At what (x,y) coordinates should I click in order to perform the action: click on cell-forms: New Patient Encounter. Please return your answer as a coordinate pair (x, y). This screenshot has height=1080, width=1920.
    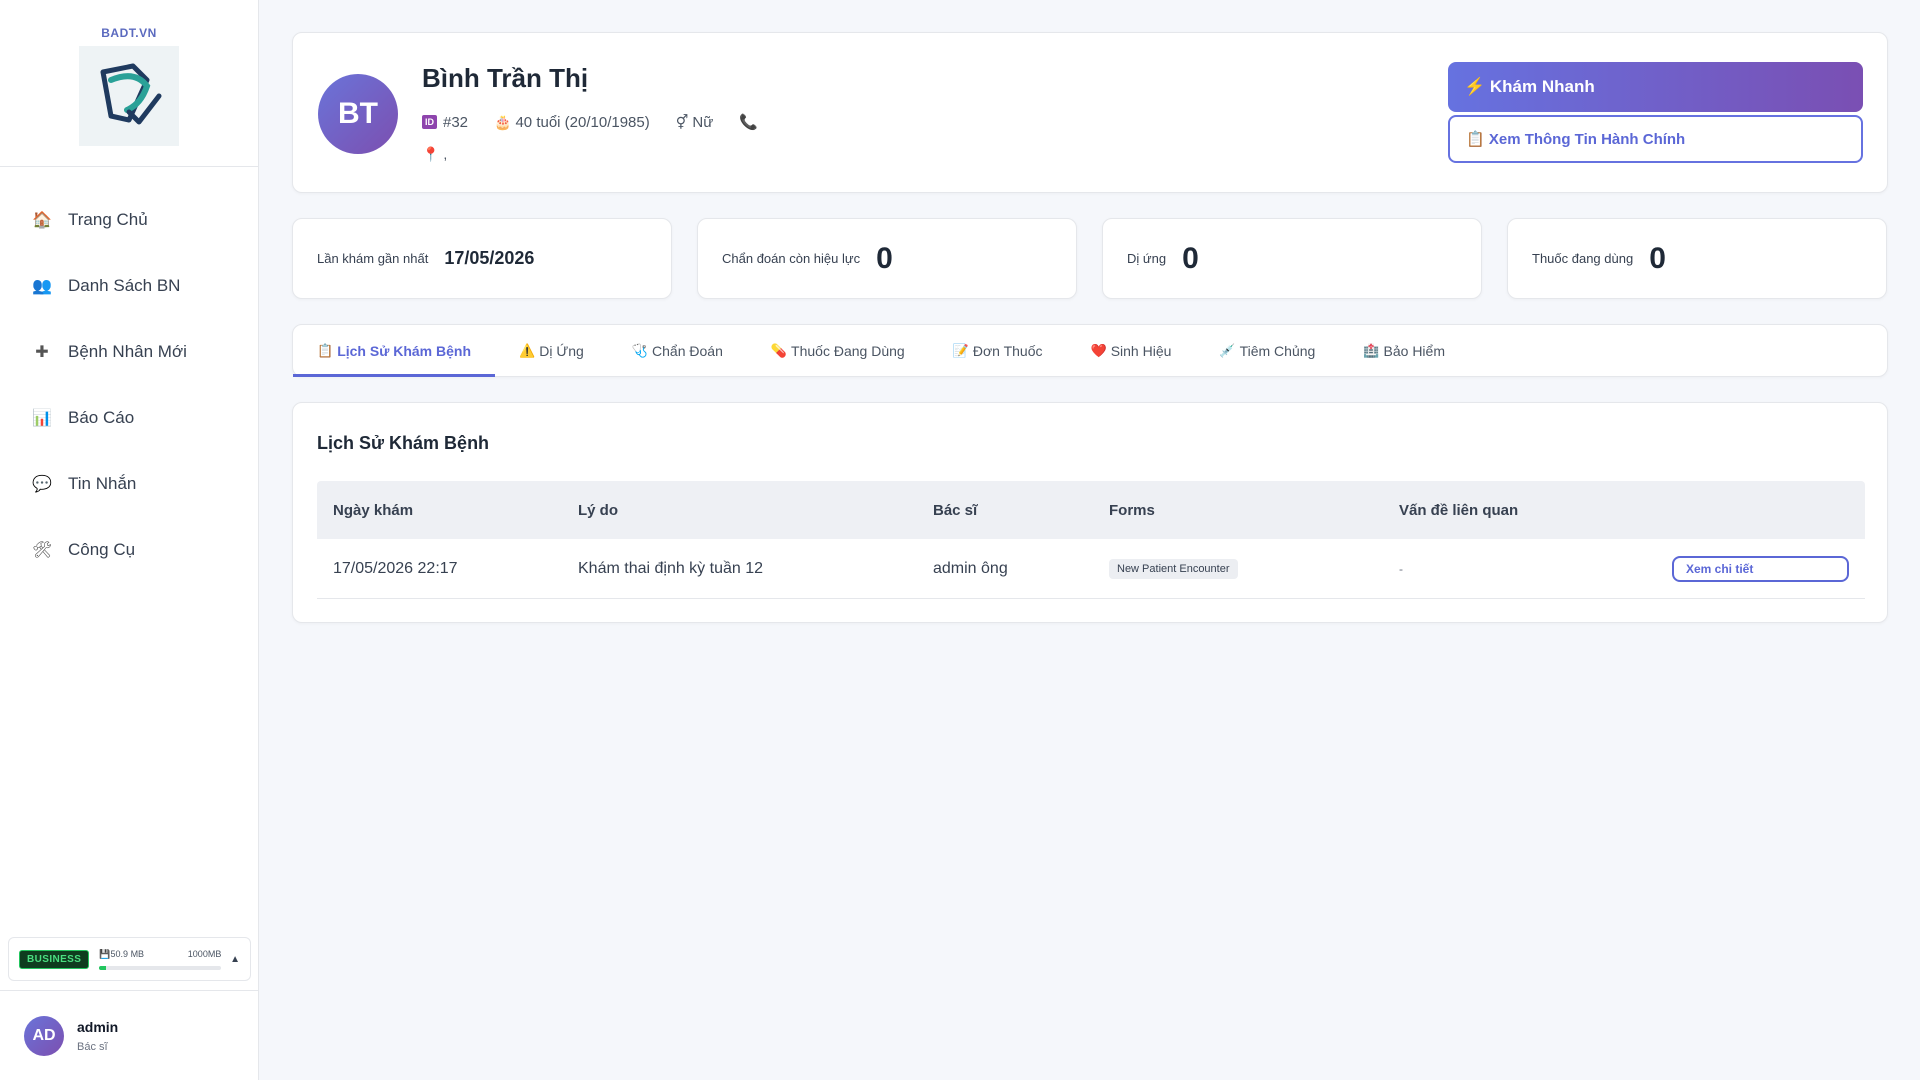
    Looking at the image, I should click on (1254, 568).